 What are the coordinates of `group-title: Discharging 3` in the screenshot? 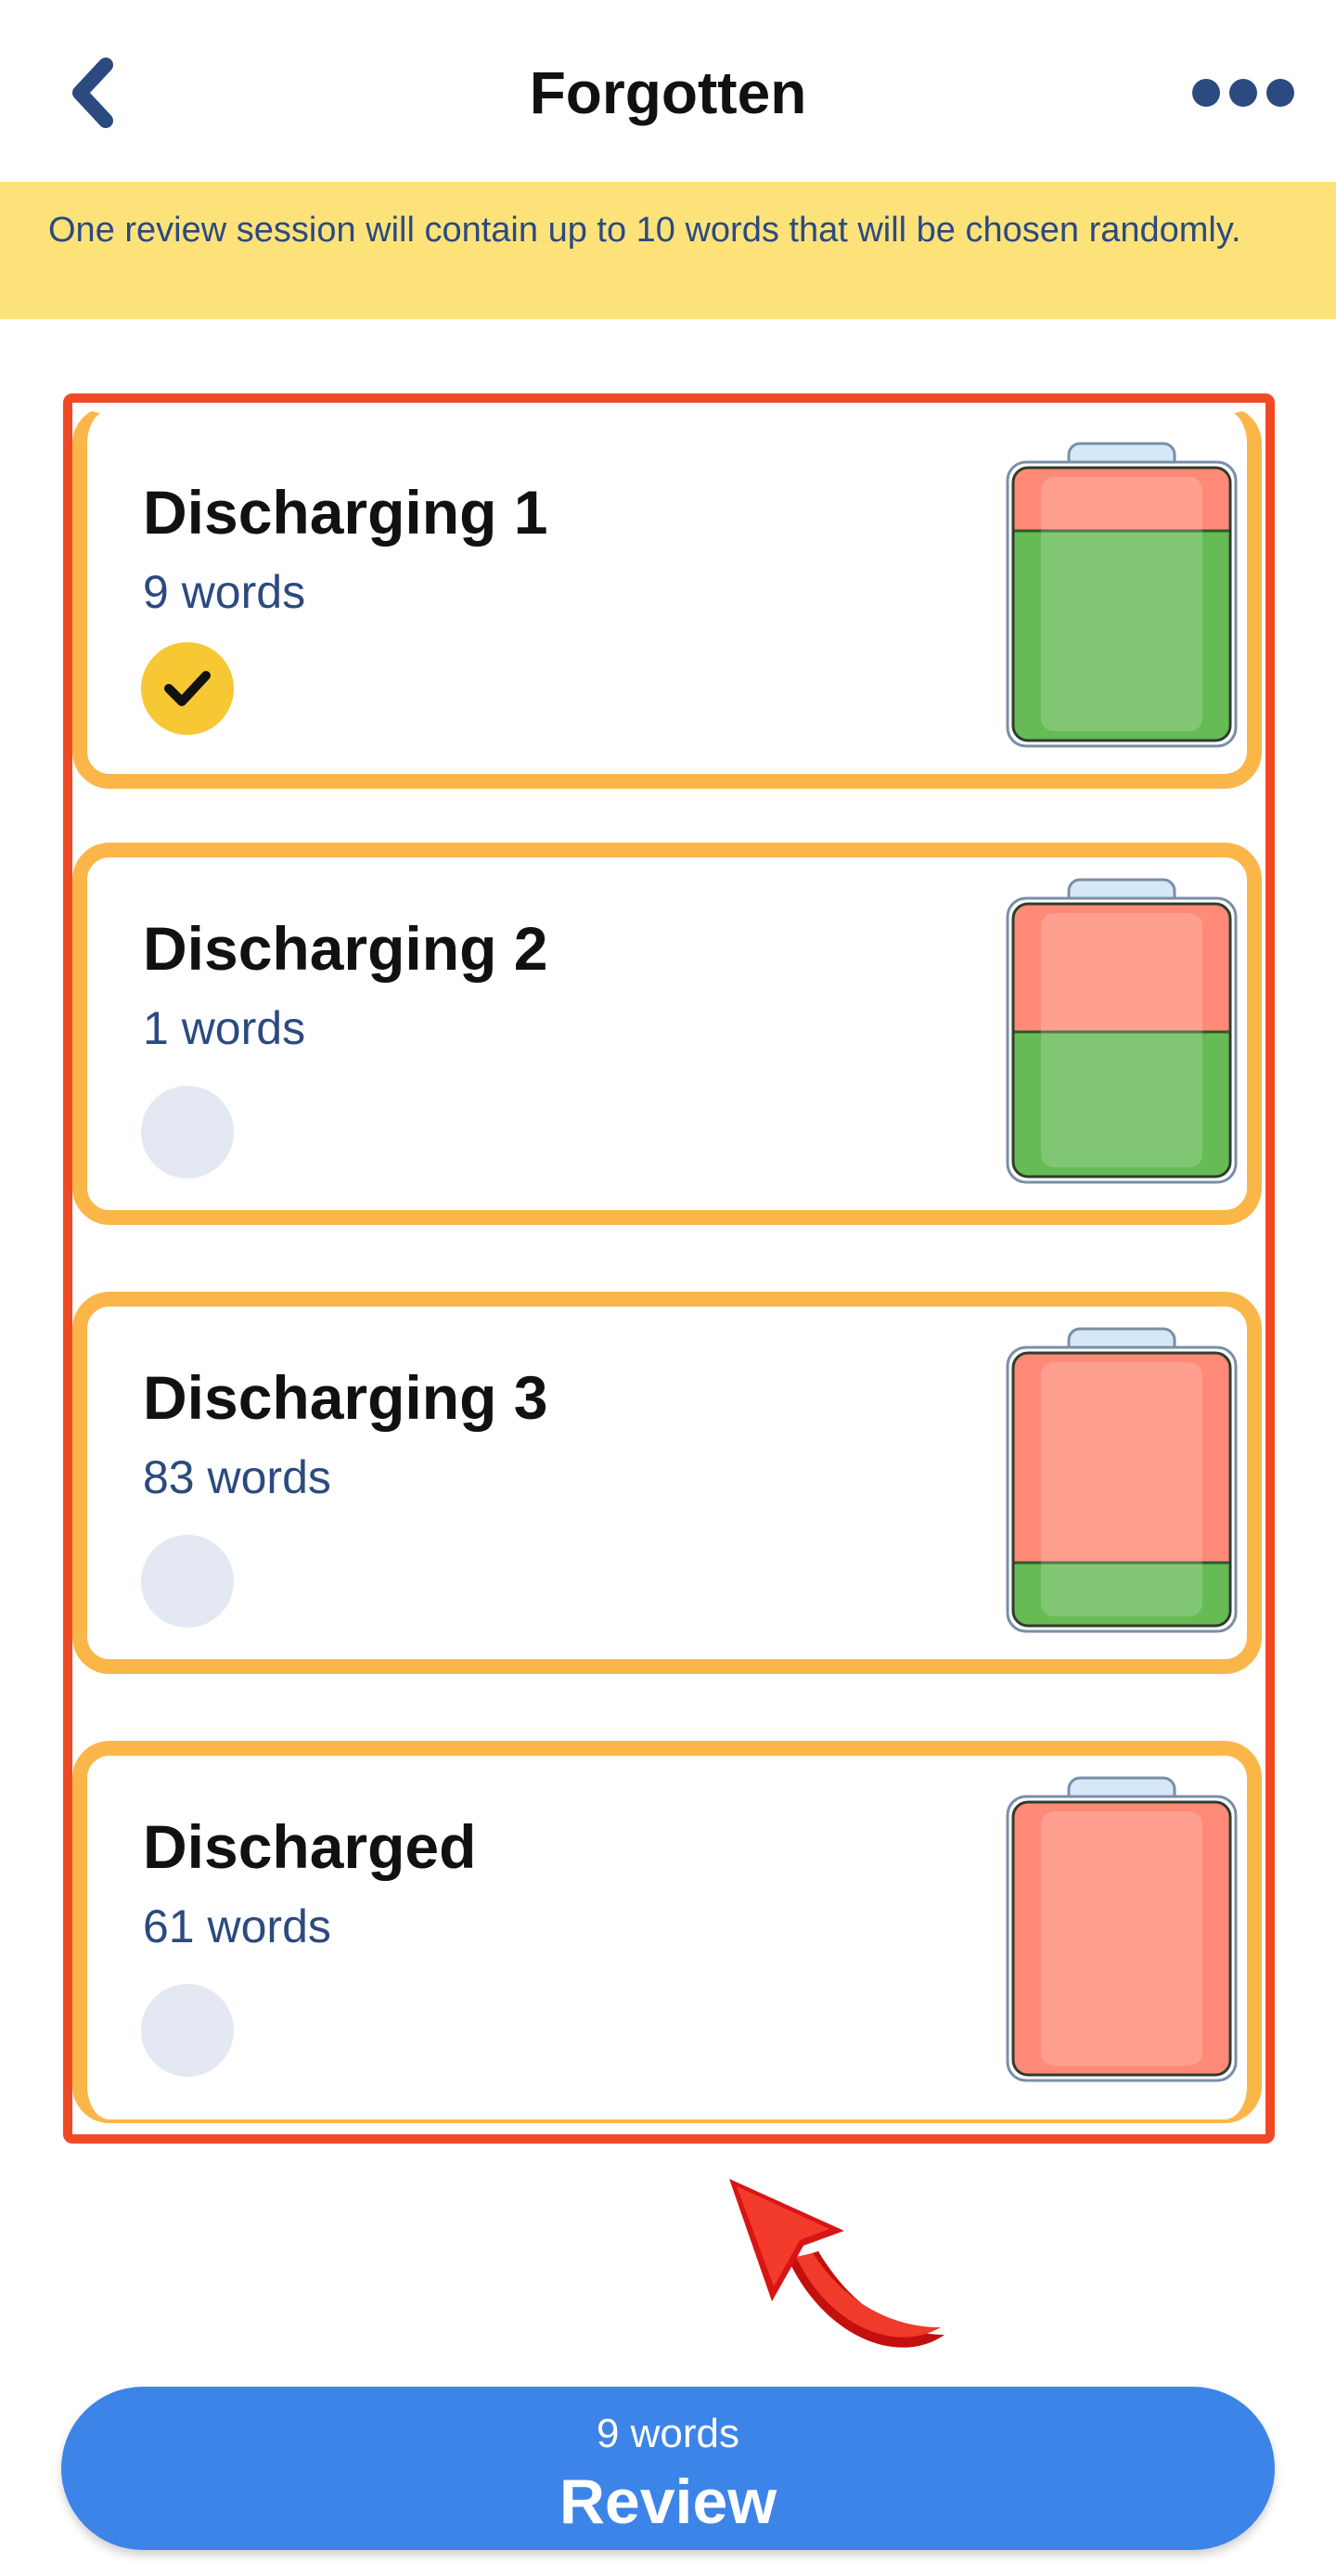 It's located at (346, 1397).